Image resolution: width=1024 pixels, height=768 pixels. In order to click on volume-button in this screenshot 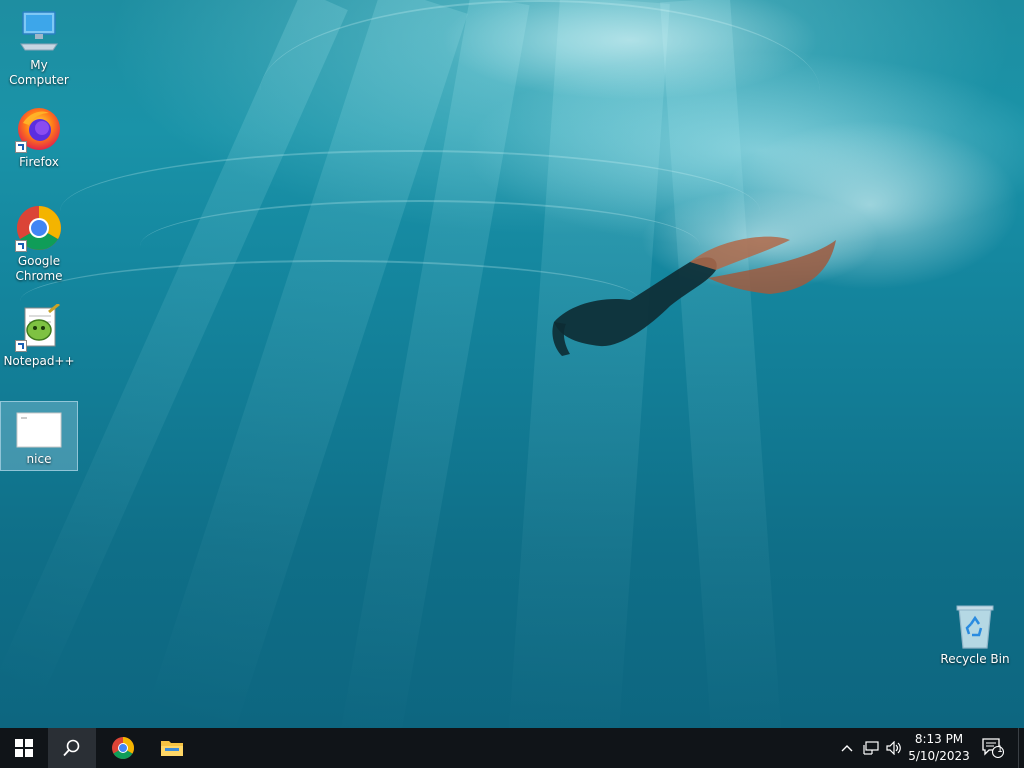, I will do `click(894, 748)`.